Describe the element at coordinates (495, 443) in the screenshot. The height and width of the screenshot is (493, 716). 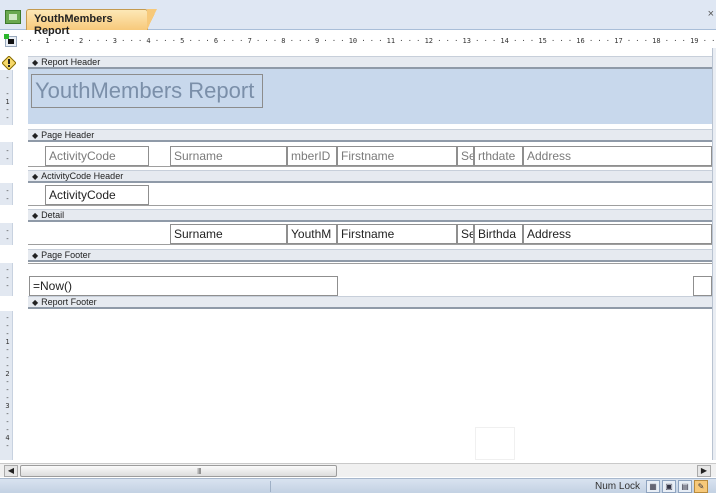
I see `blank-area` at that location.